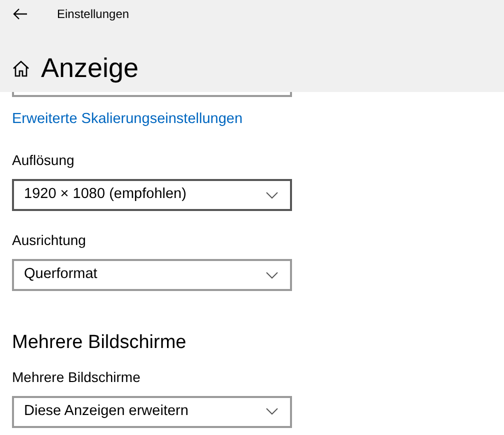  What do you see at coordinates (90, 68) in the screenshot?
I see `page-title: Anzeige` at bounding box center [90, 68].